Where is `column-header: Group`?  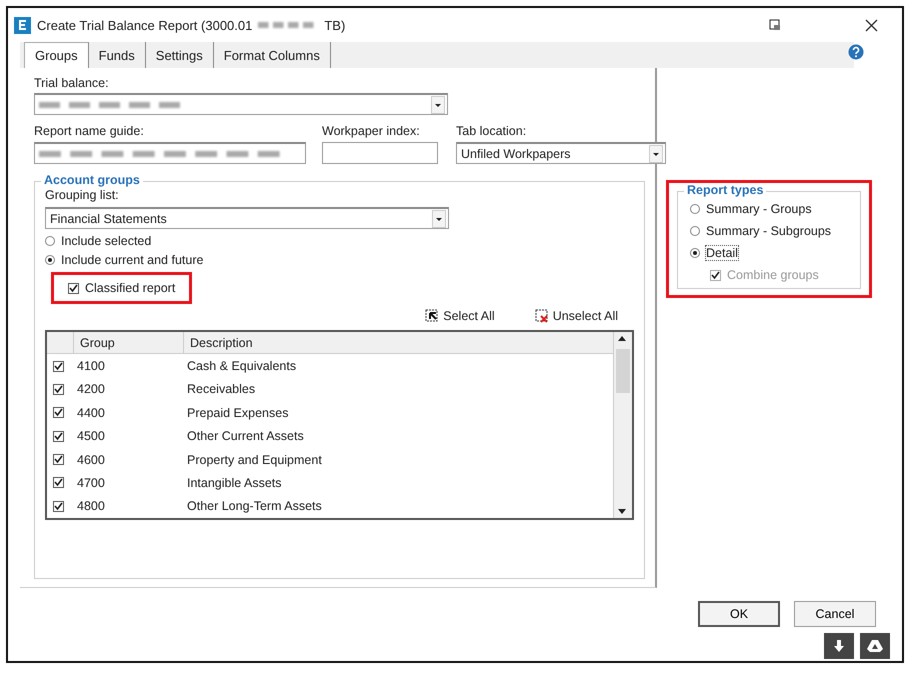
column-header: Group is located at coordinates (128, 343).